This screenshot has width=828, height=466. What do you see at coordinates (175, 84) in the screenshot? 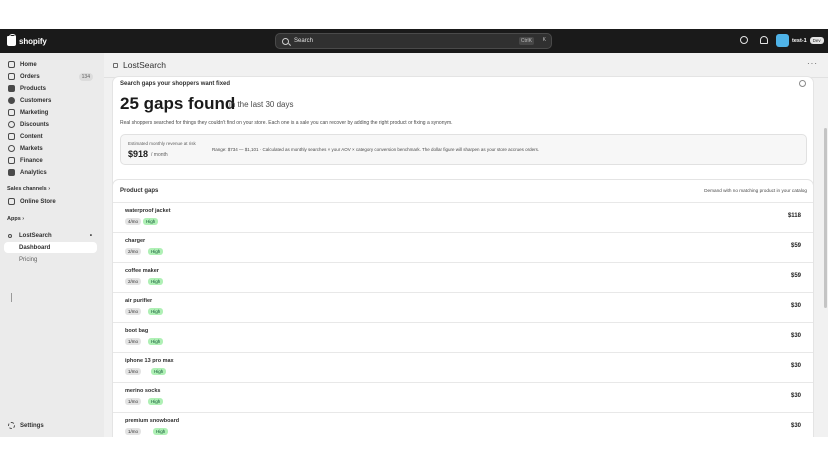
I see `summary-title: Search gaps your shoppers want fixed` at bounding box center [175, 84].